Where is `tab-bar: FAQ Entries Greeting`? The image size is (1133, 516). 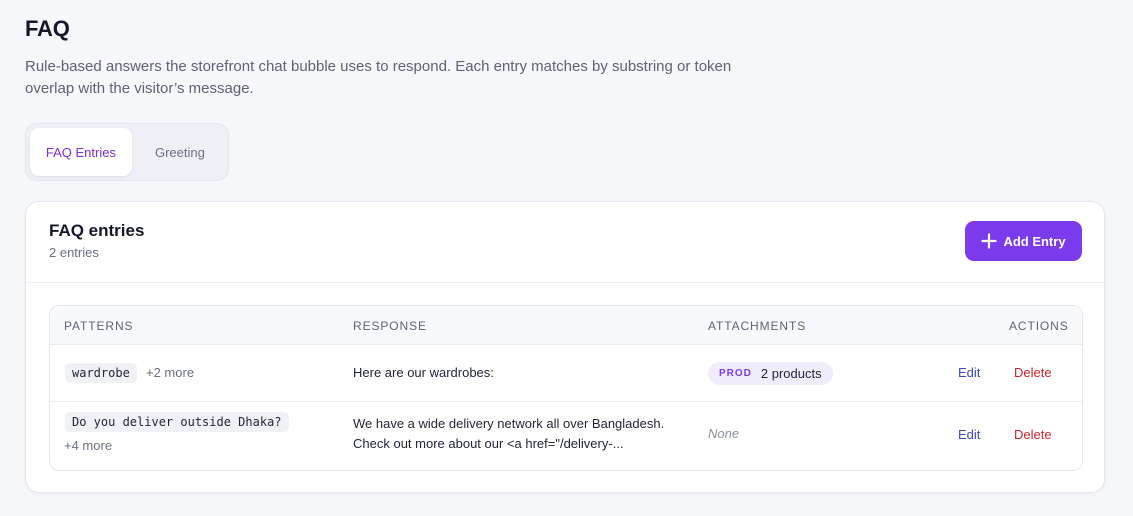 tab-bar: FAQ Entries Greeting is located at coordinates (127, 152).